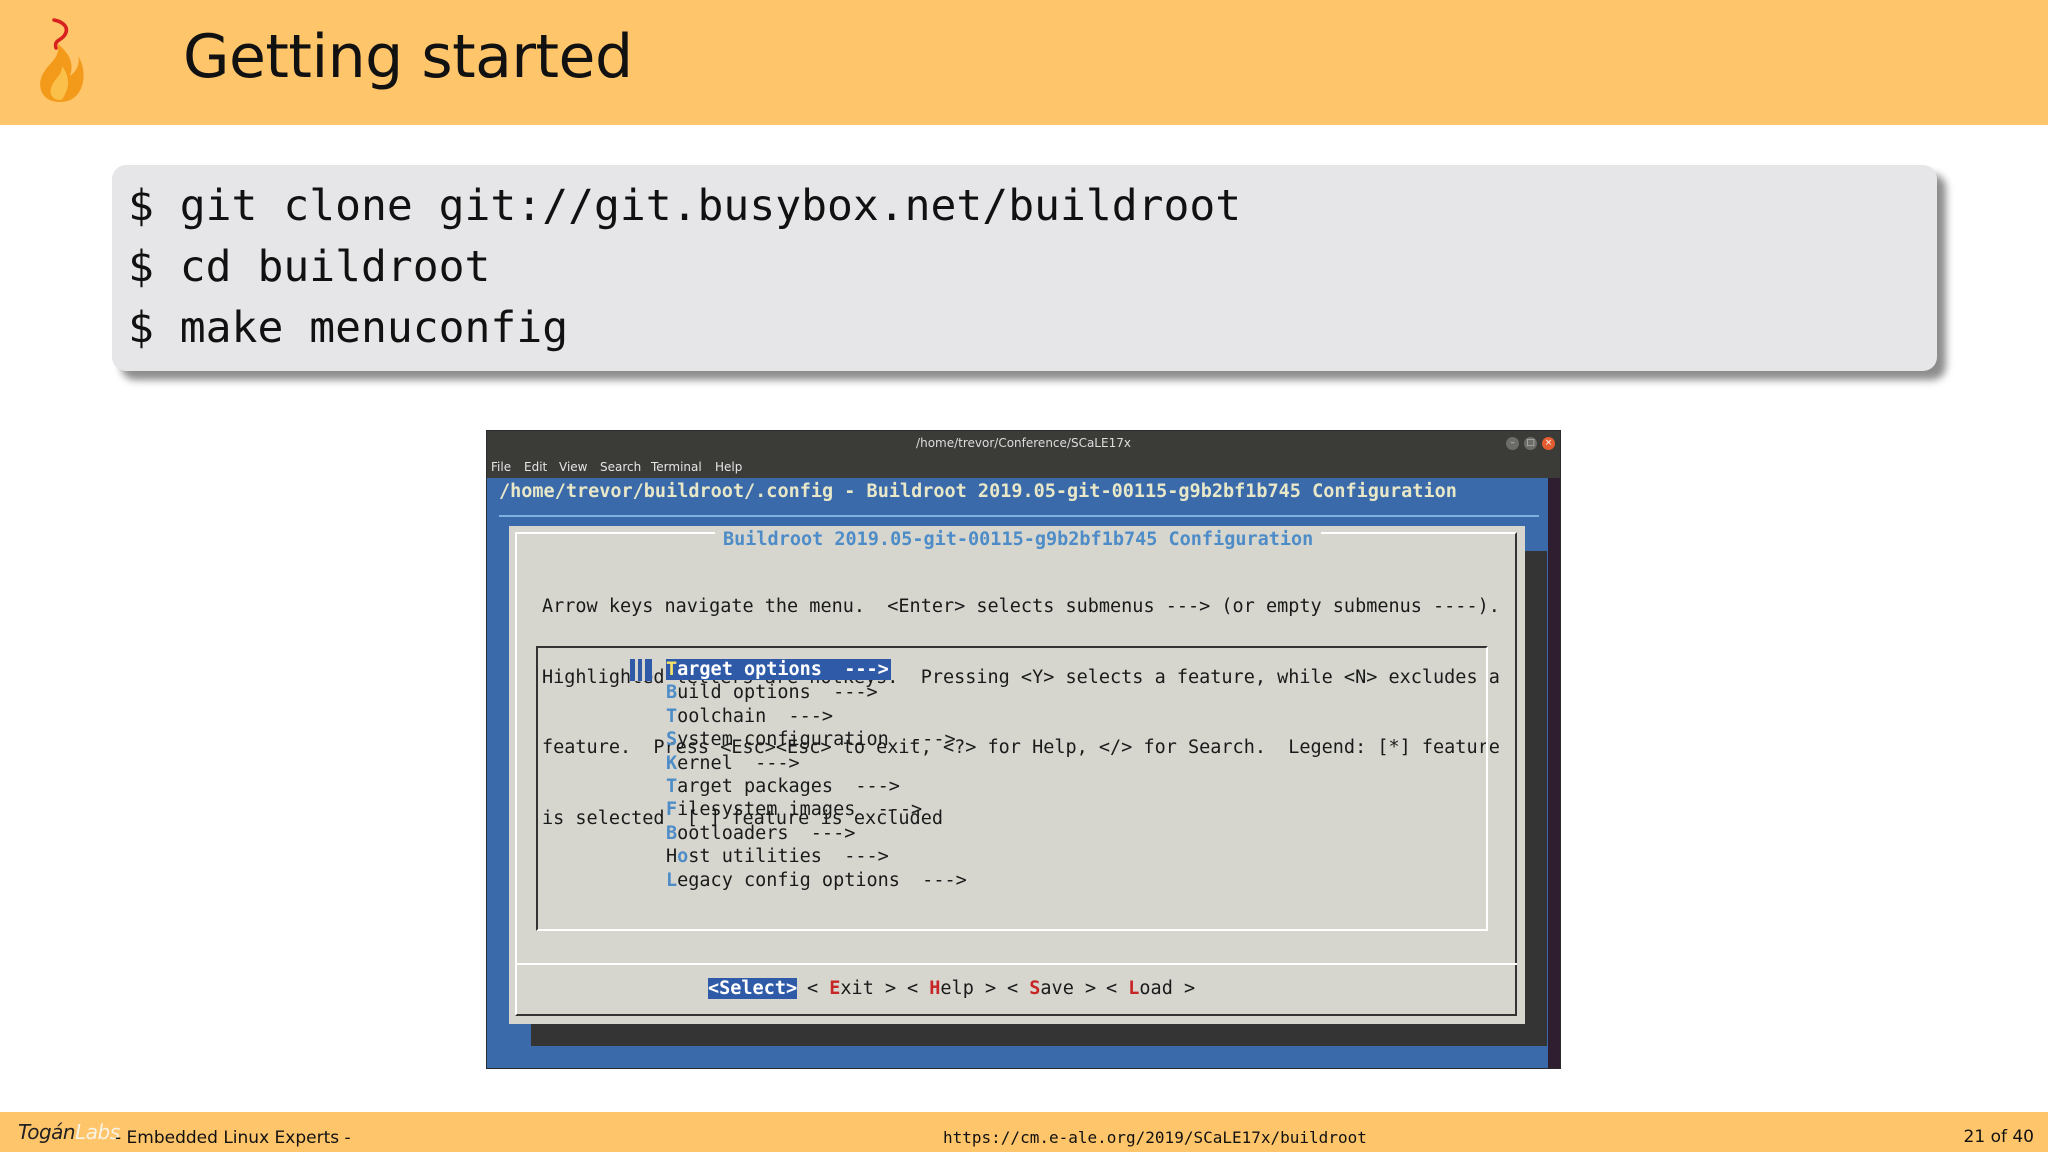 Image resolution: width=2048 pixels, height=1152 pixels. Describe the element at coordinates (766, 833) in the screenshot. I see `menu-item-text: ootloaders --->` at that location.